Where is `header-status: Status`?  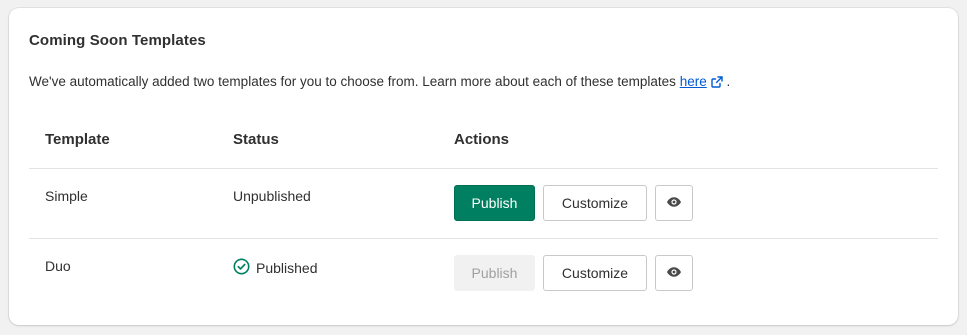
header-status: Status is located at coordinates (256, 139).